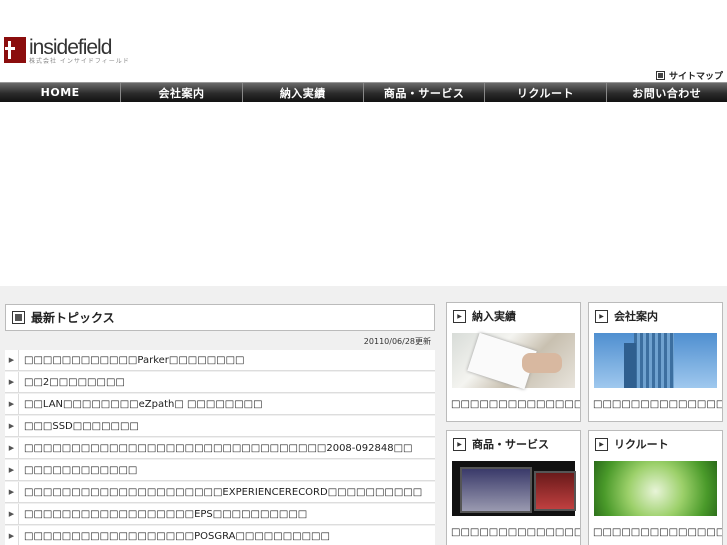  I want to click on card-title: 会社案内, so click(636, 316).